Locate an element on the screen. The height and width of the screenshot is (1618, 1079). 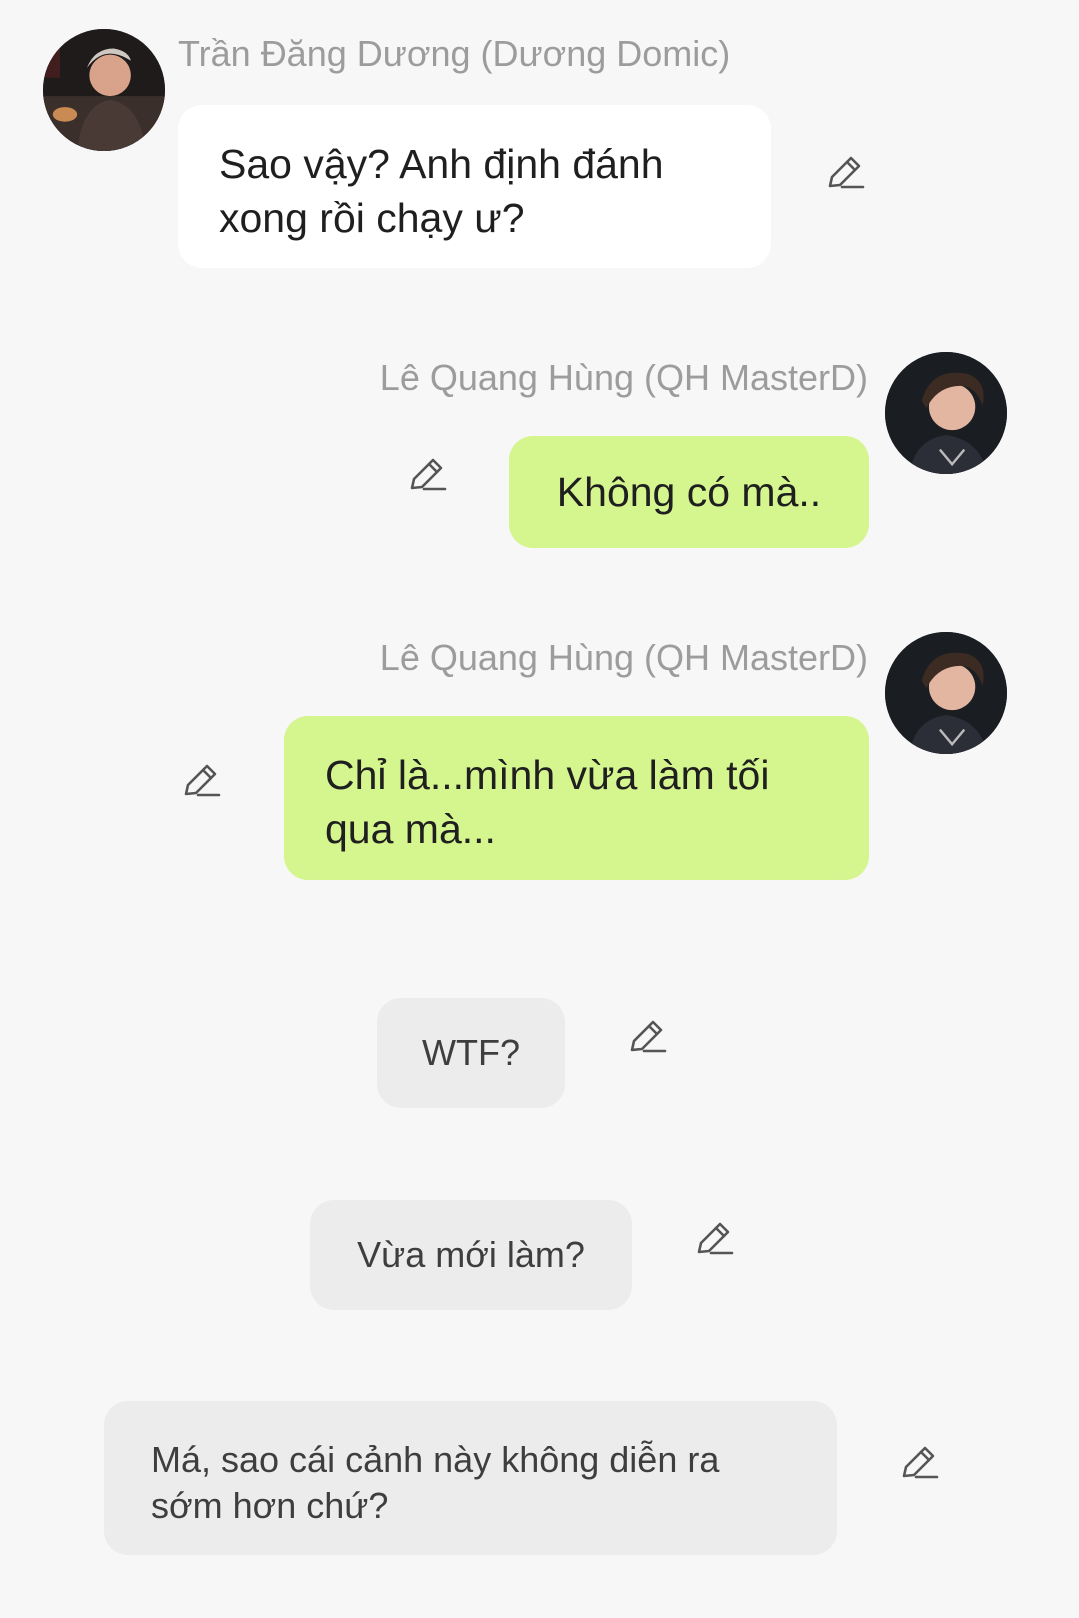
message-text: Không có mà.. is located at coordinates (689, 492).